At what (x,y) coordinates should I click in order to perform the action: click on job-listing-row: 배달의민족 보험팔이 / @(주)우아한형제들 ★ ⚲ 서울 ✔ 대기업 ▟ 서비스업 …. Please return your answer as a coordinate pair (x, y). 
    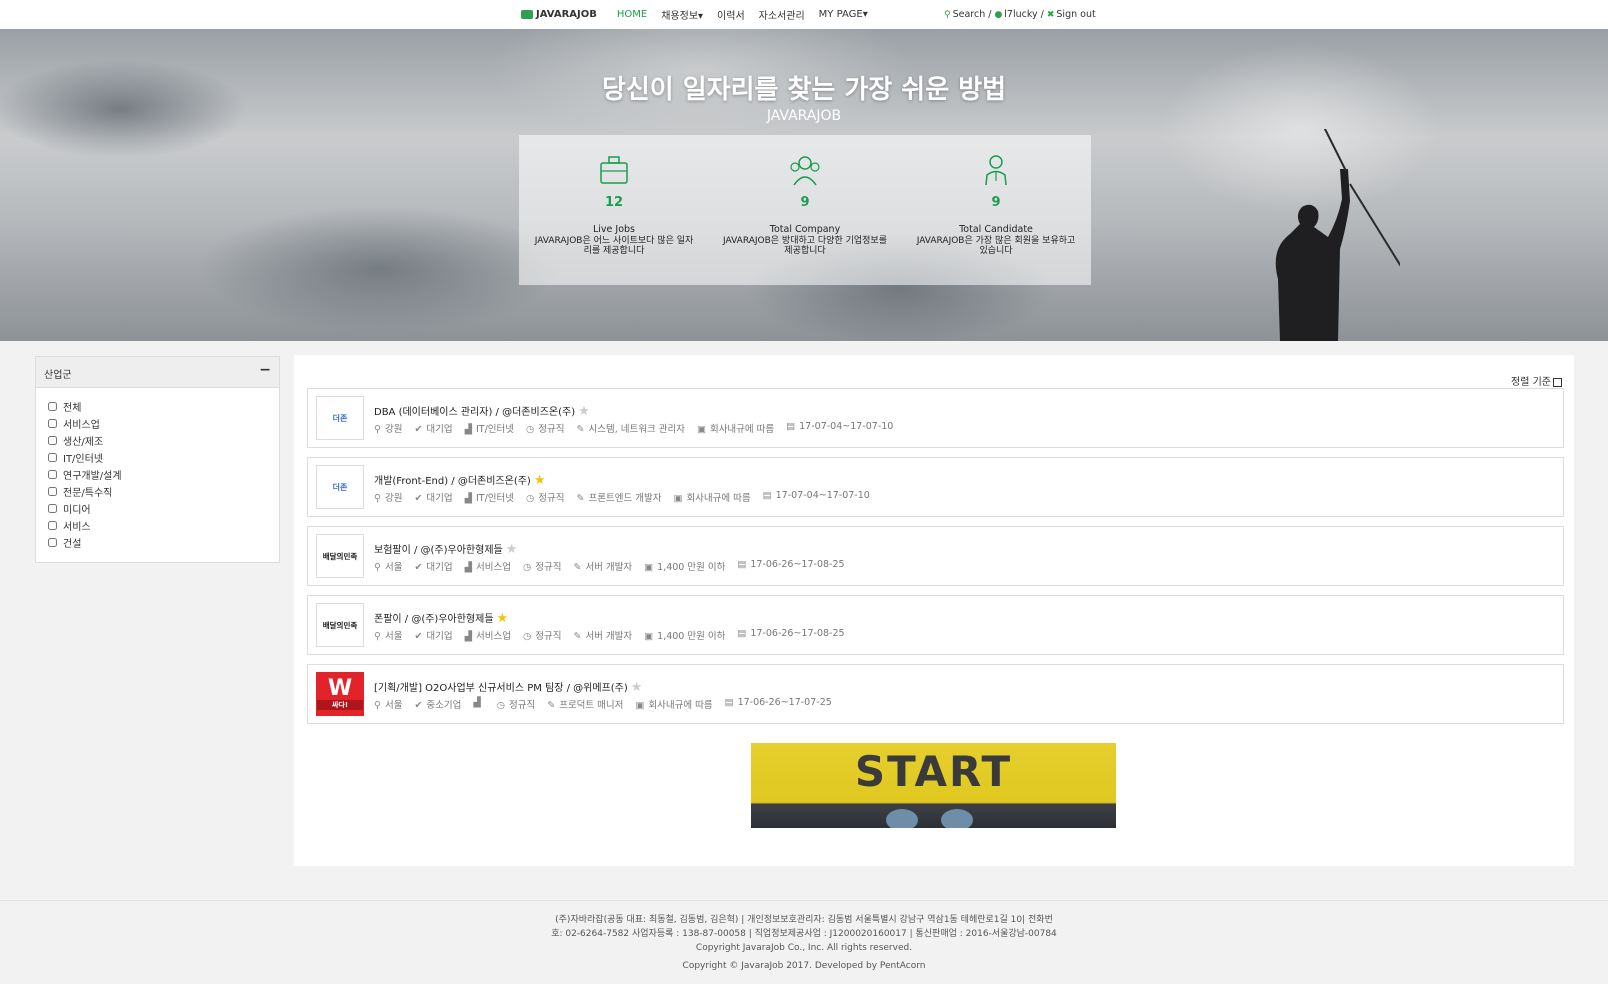
    Looking at the image, I should click on (935, 556).